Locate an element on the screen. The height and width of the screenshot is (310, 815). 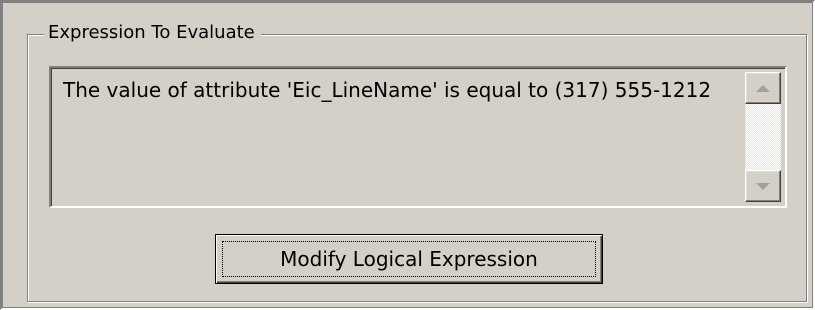
scroll-up-arrow-icon is located at coordinates (763, 88).